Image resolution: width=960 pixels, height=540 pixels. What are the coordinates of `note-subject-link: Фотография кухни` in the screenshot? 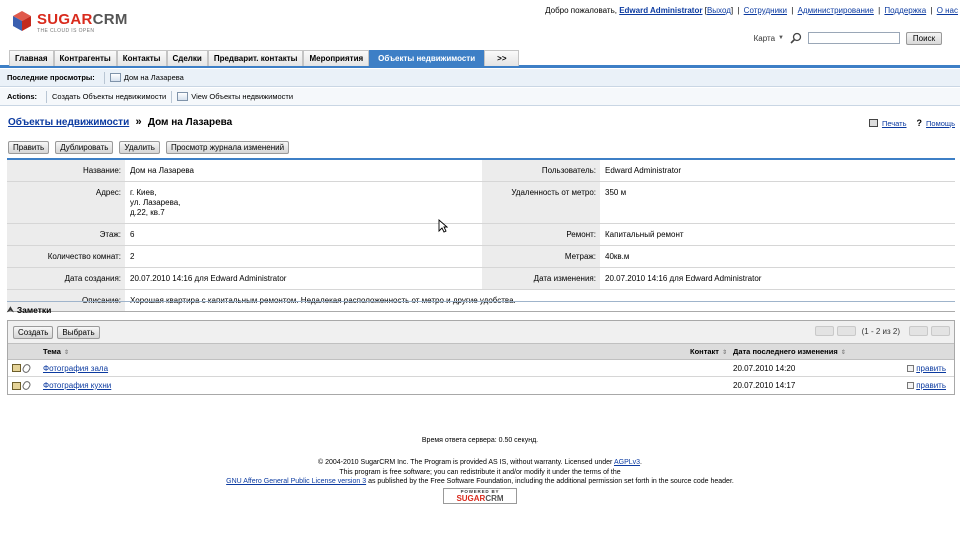 It's located at (77, 385).